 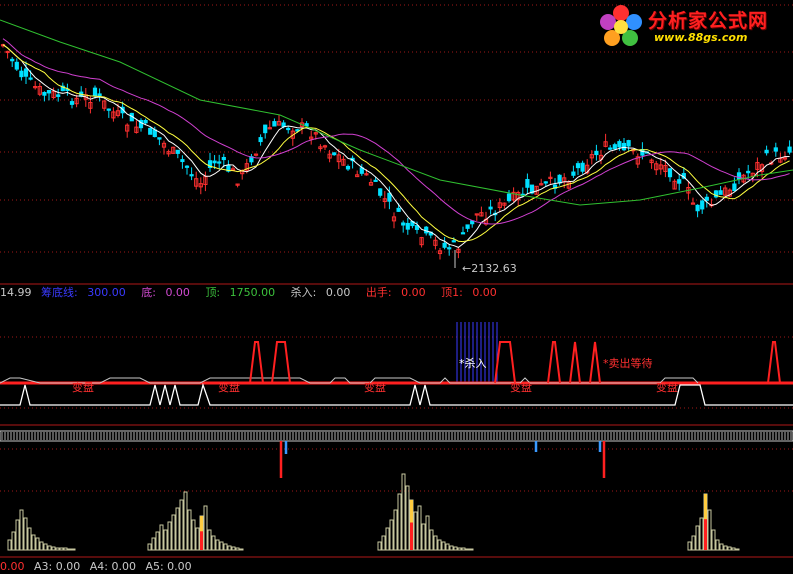 I want to click on legend-item-sell: 出手: 0.00, so click(x=395, y=292).